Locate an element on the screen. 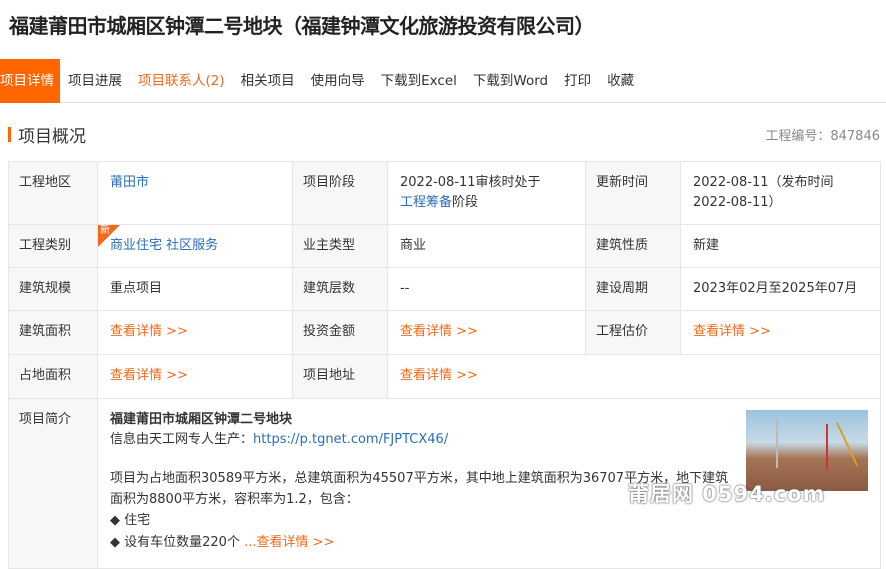 This screenshot has width=886, height=569. tab-project-progress: 项目进展 is located at coordinates (95, 81).